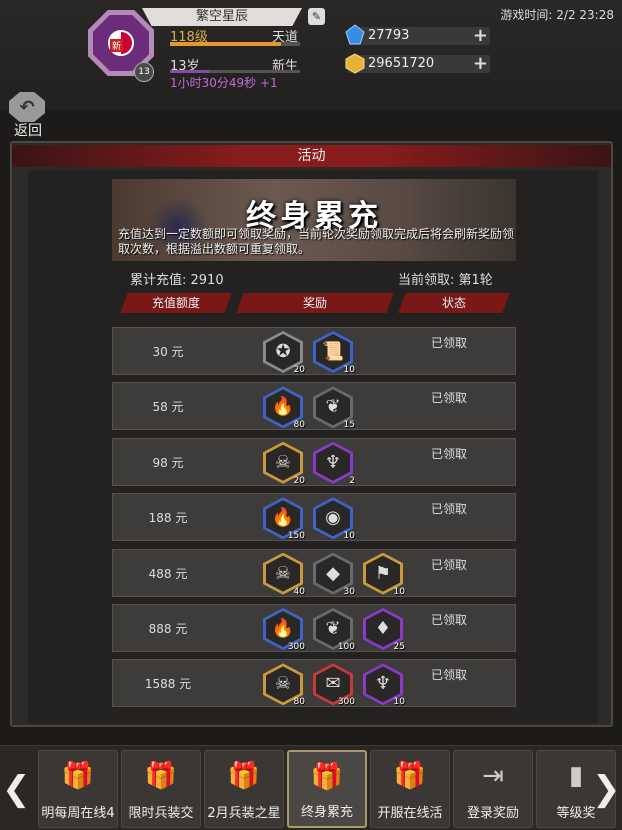 The width and height of the screenshot is (622, 830). I want to click on reward-item: ☠ 80, so click(284, 685).